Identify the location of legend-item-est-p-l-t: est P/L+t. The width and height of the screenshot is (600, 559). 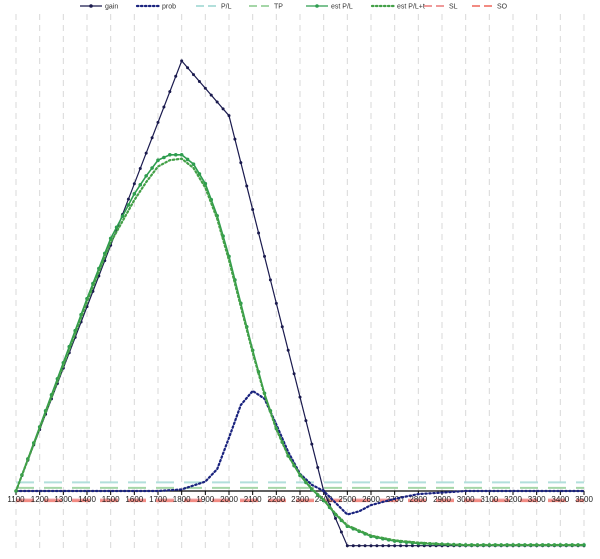
(397, 7).